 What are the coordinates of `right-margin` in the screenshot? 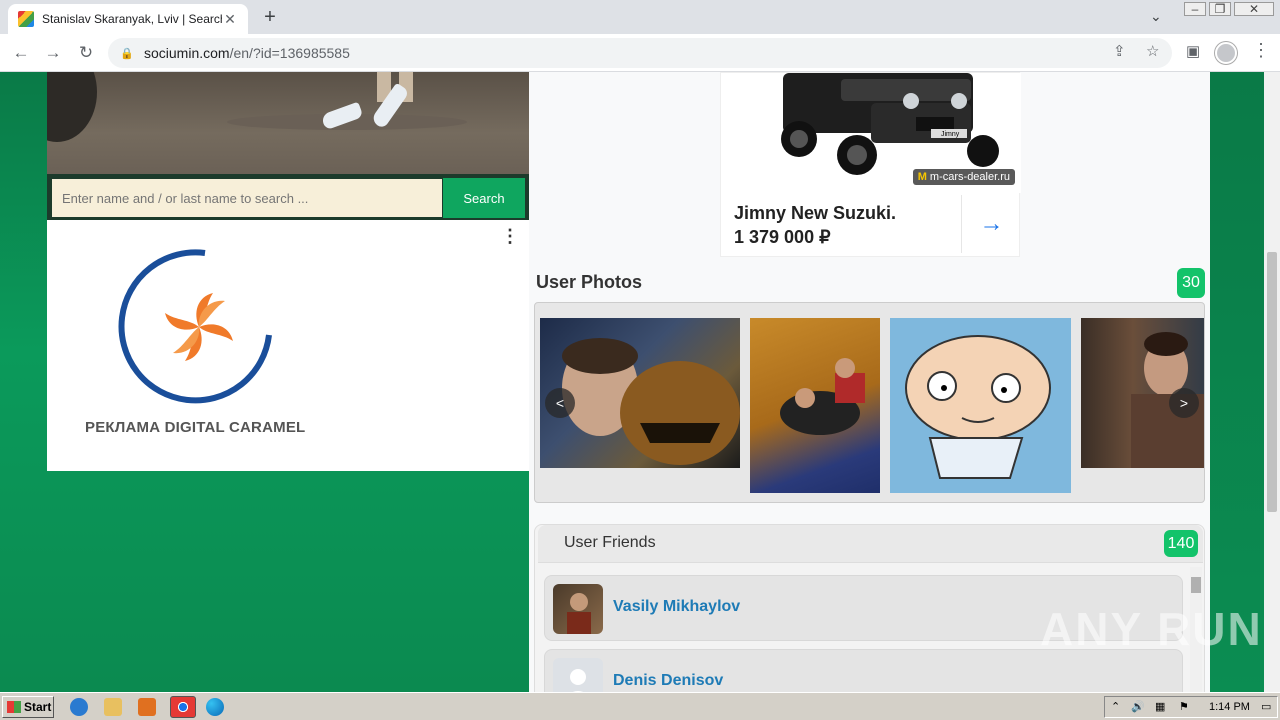 It's located at (1237, 382).